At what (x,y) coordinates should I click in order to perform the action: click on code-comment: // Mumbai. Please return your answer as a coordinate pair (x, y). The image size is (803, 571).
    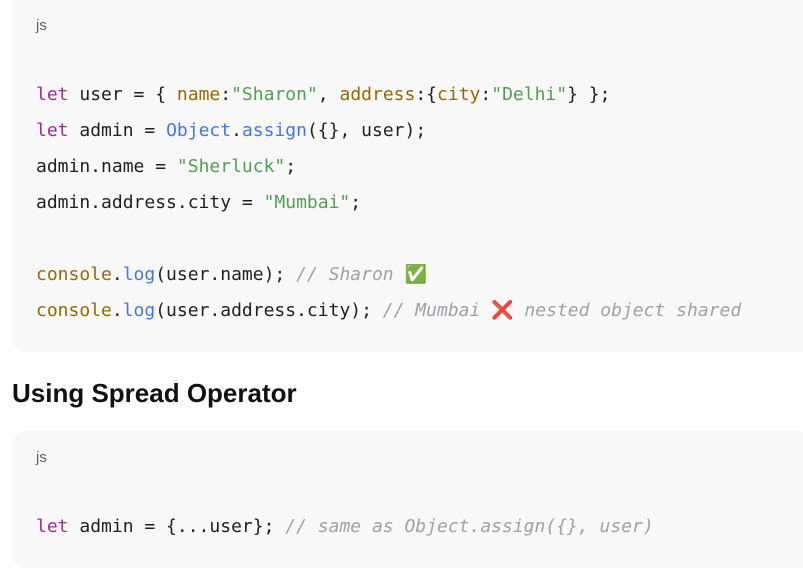
    Looking at the image, I should click on (437, 310).